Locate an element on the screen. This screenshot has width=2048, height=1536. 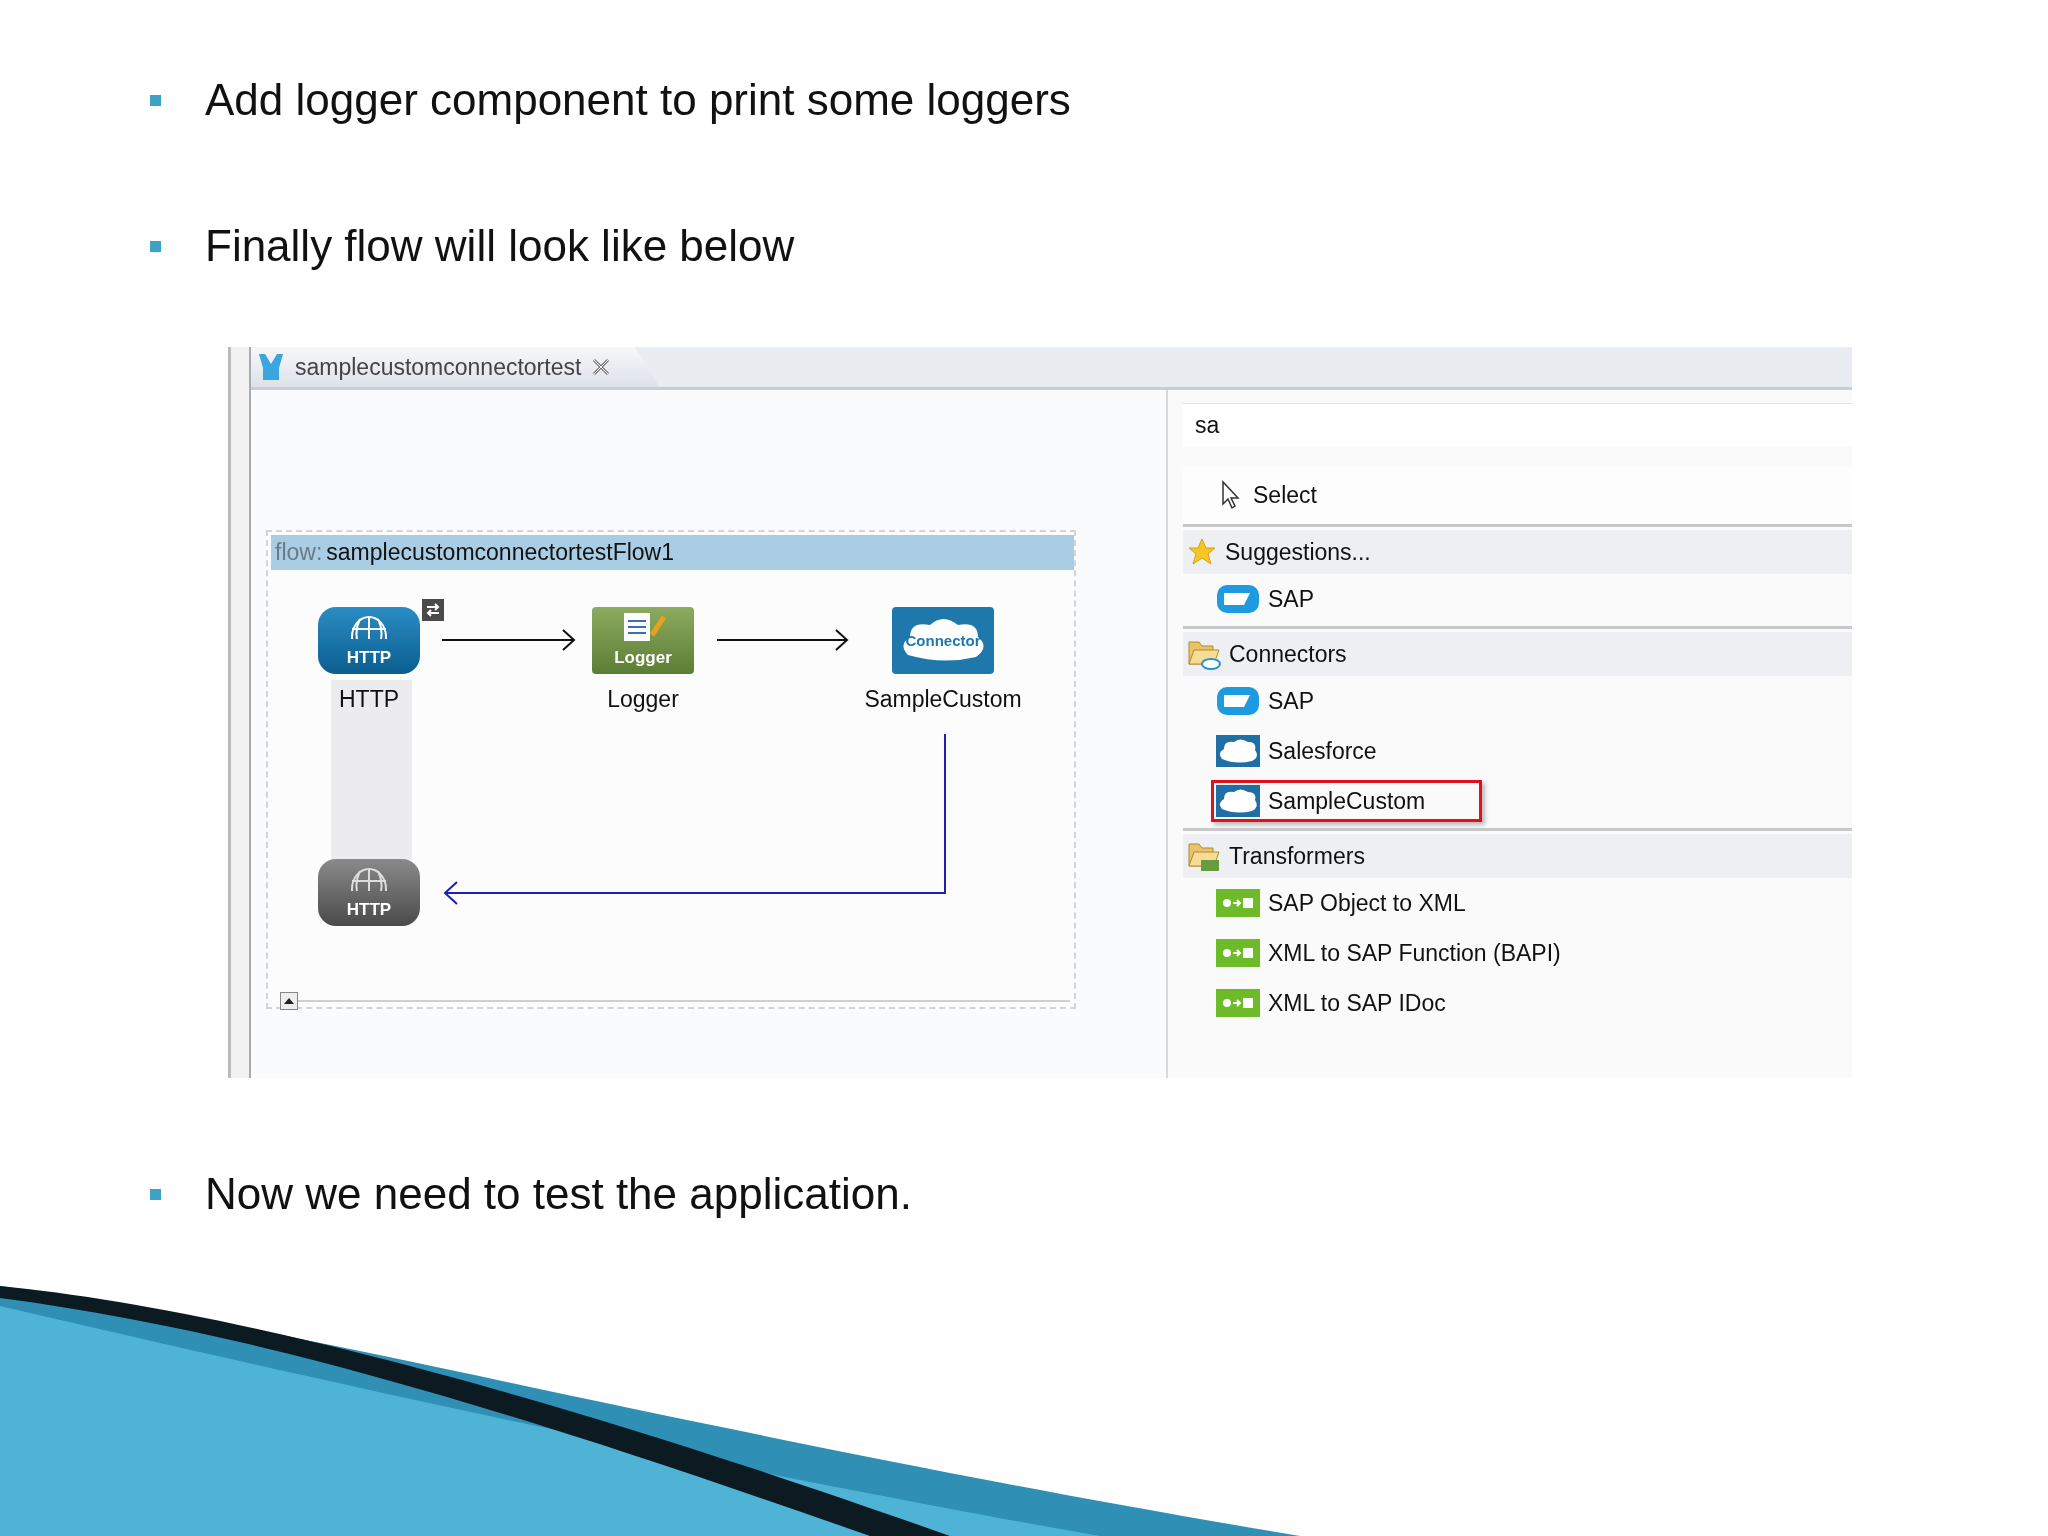
response-http-node: HTTP is located at coordinates (369, 892).